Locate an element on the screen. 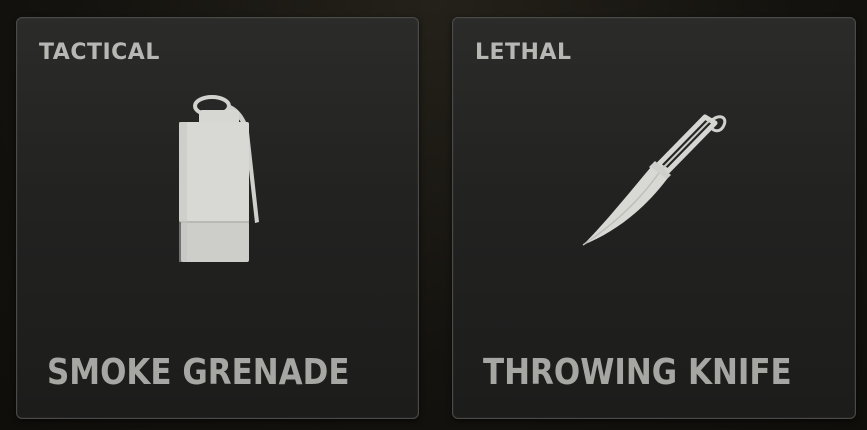 The height and width of the screenshot is (430, 867). item-name: THROWING KNIFE is located at coordinates (637, 372).